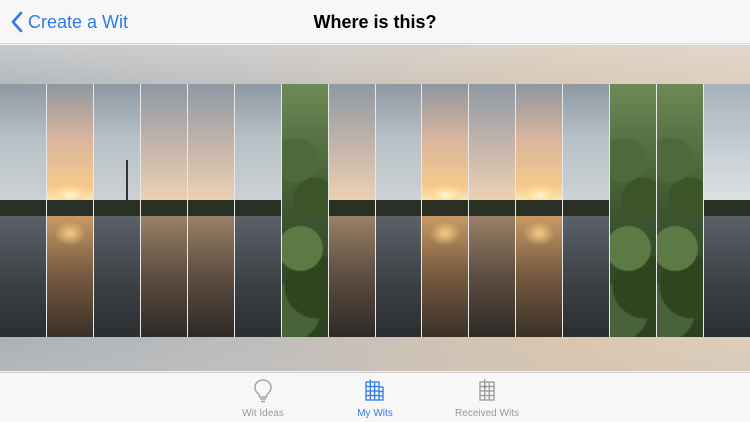 The width and height of the screenshot is (750, 422). Describe the element at coordinates (78, 21) in the screenshot. I see `back-button-label: Create a Wit` at that location.